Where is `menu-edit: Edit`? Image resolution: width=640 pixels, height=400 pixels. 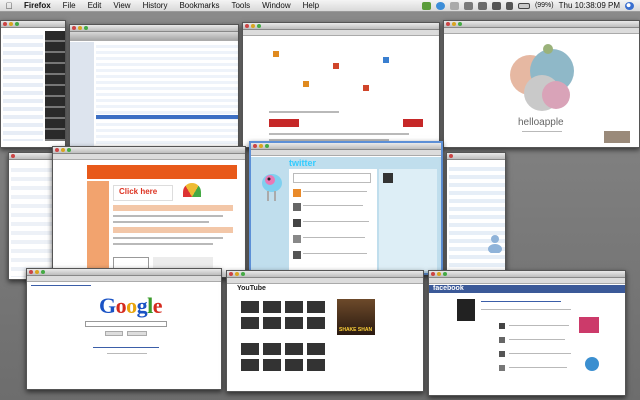
menu-edit: Edit is located at coordinates (95, 6).